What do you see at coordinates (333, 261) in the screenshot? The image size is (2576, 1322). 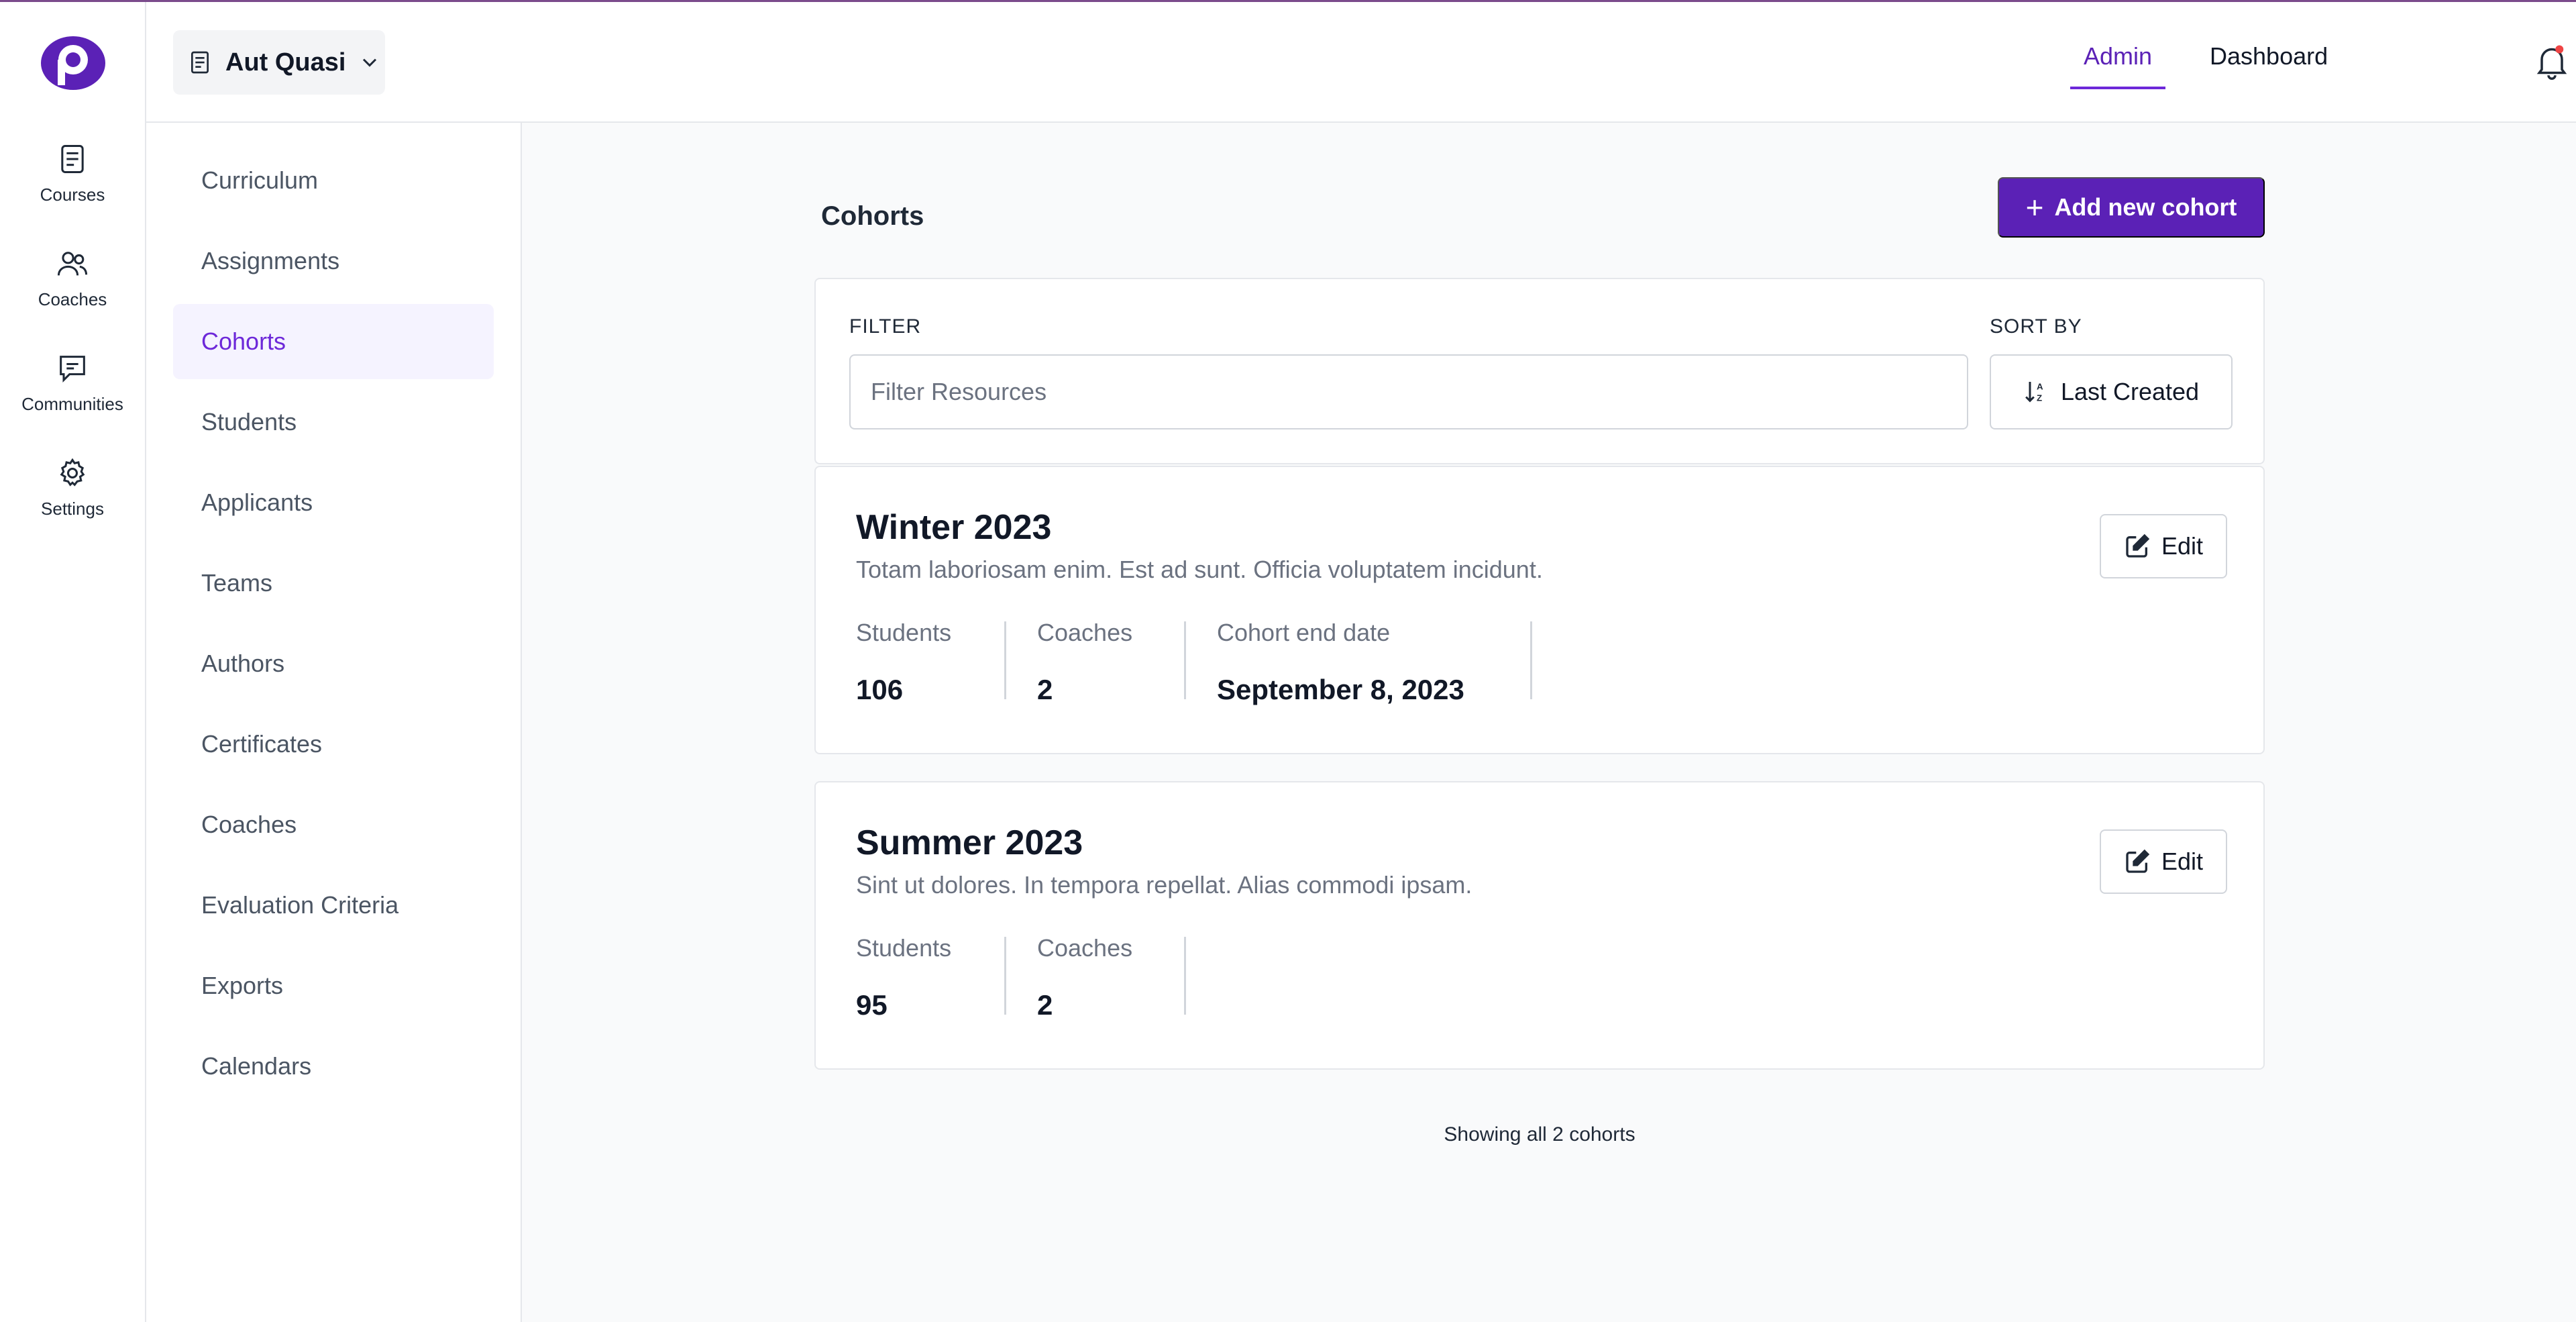 I see `subnav-item-assignments: Assignments` at bounding box center [333, 261].